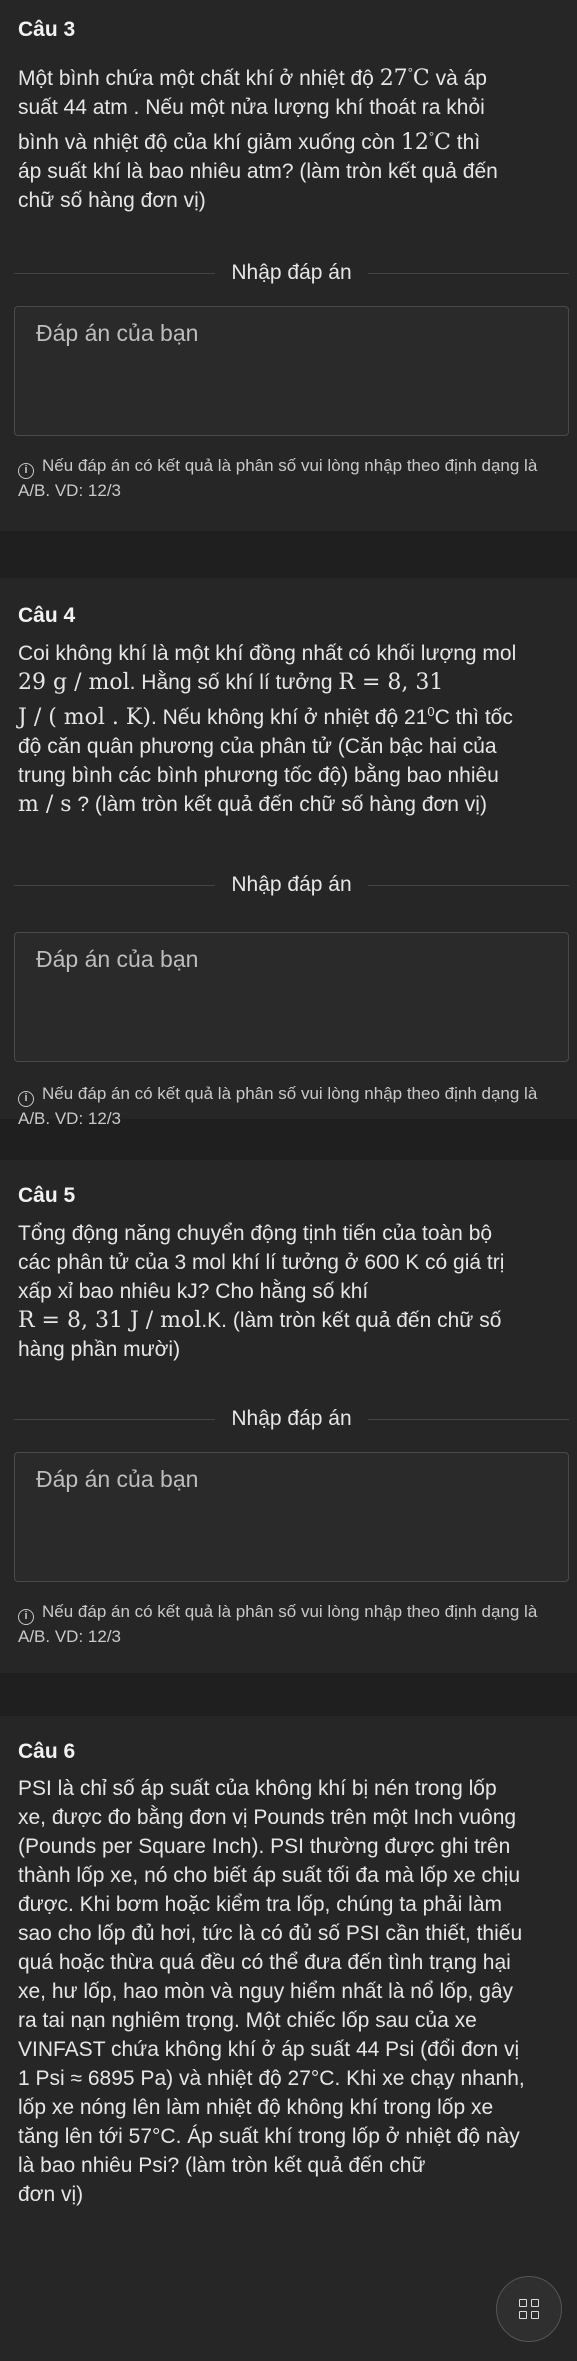 Image resolution: width=577 pixels, height=2361 pixels. I want to click on question-title: Câu 4, so click(47, 615).